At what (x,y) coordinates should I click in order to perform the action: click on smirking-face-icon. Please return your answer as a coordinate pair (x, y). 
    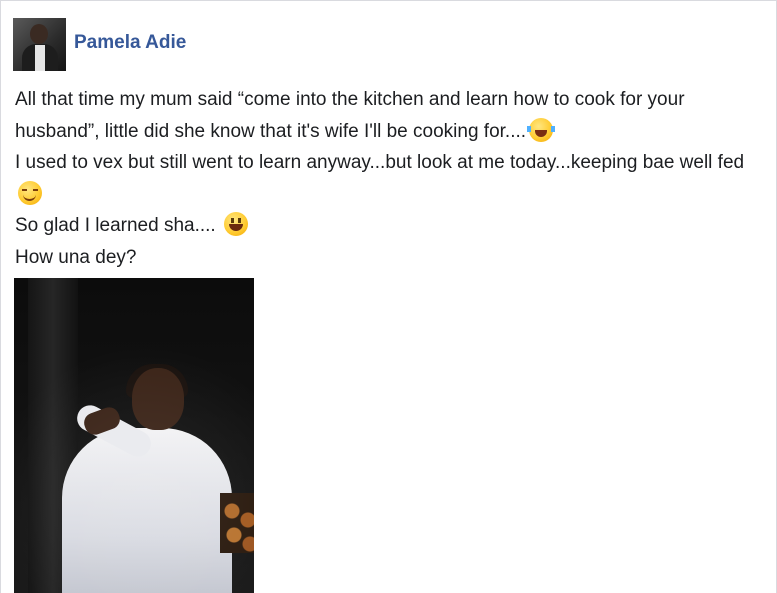
    Looking at the image, I should click on (30, 192).